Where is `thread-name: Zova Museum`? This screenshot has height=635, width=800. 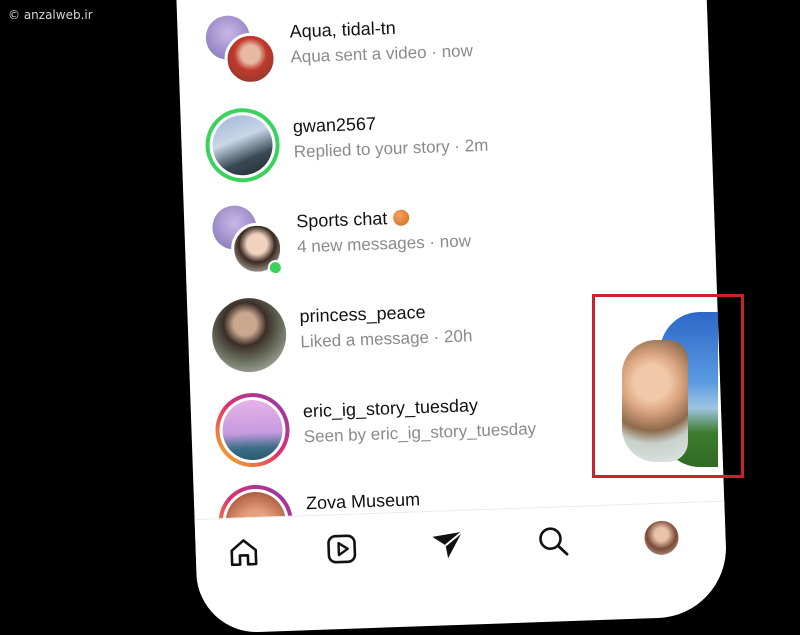
thread-name: Zova Museum is located at coordinates (363, 501).